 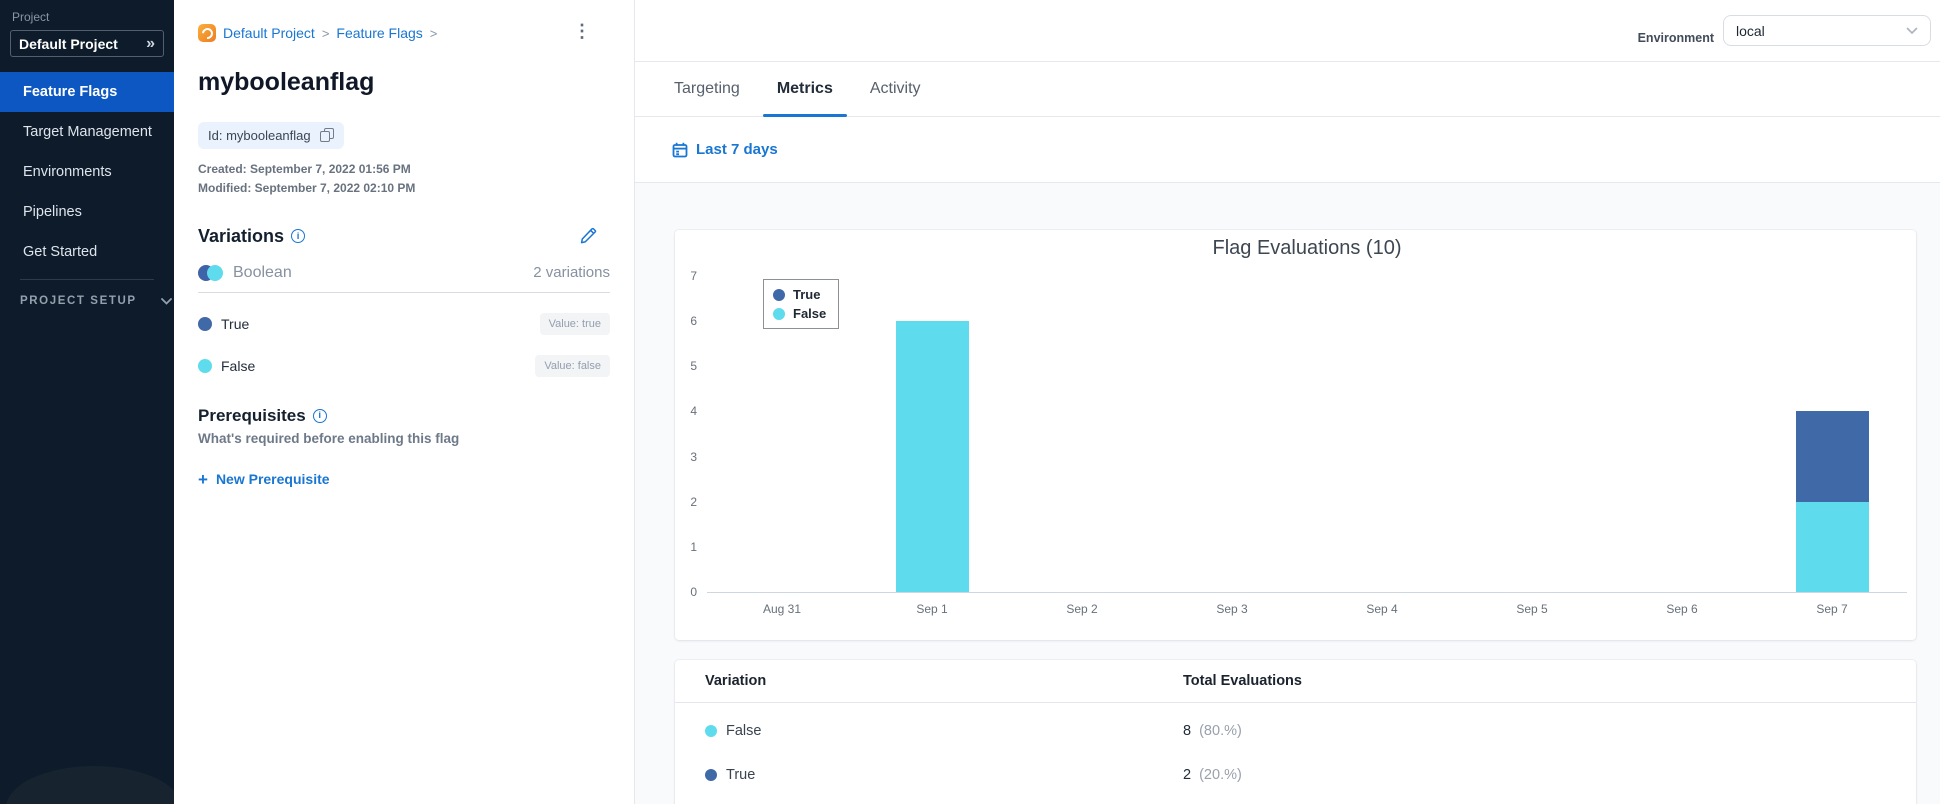 I want to click on variation-row-left: False, so click(x=226, y=366).